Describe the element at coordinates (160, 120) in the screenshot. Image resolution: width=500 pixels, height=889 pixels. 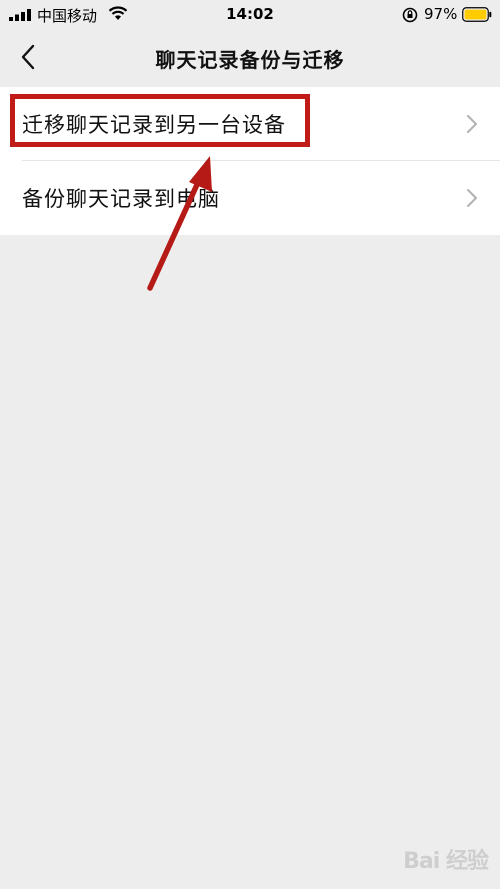
I see `annotation-highlight-box` at that location.